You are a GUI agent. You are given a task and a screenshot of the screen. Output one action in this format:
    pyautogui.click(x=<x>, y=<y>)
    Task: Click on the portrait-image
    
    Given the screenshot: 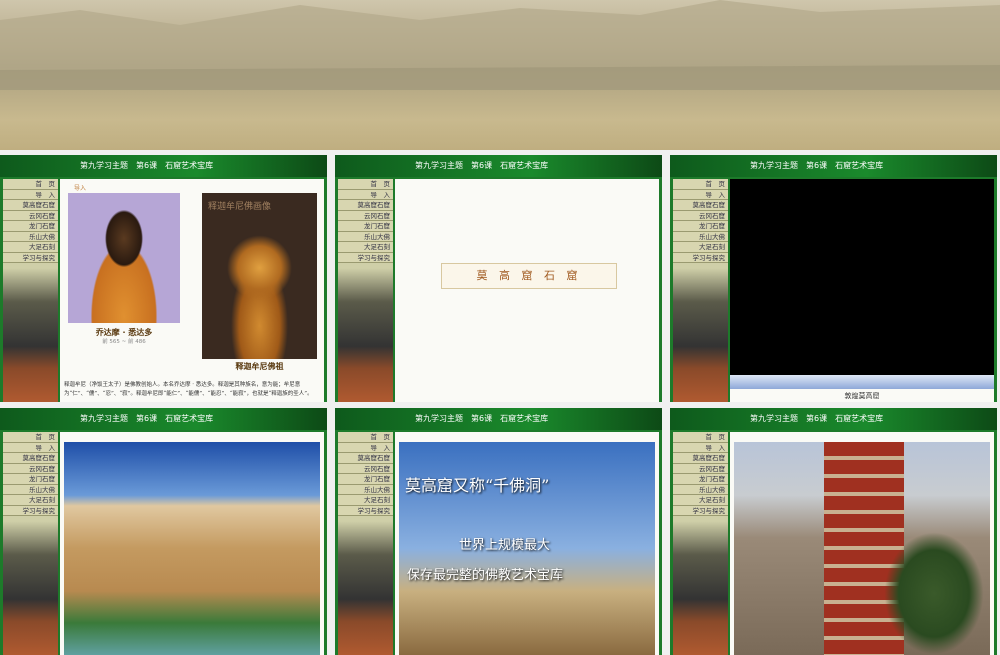 What is the action you would take?
    pyautogui.click(x=124, y=258)
    